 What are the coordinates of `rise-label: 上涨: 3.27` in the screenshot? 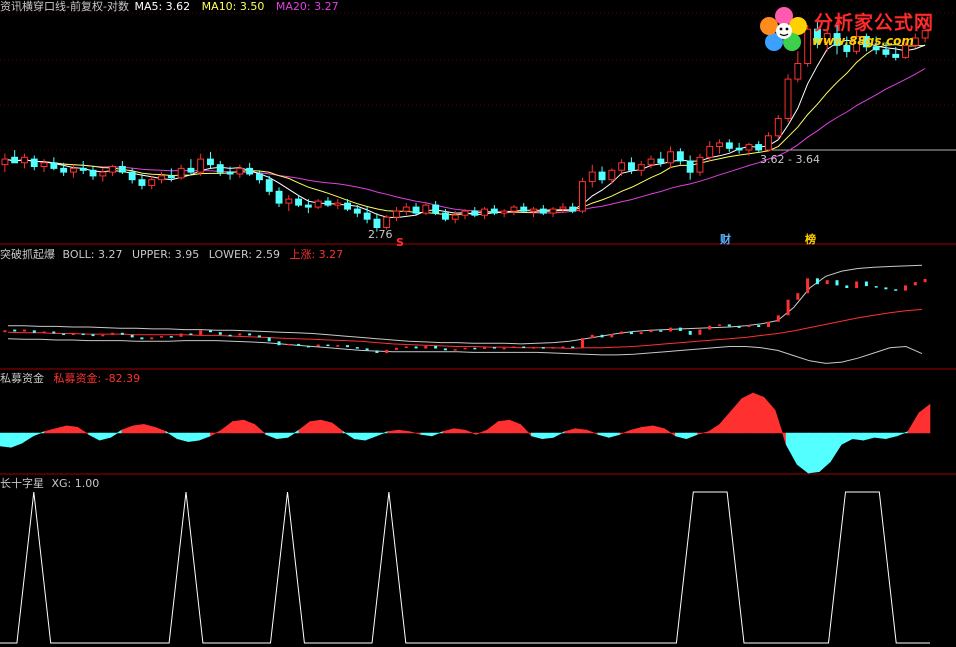 It's located at (316, 254).